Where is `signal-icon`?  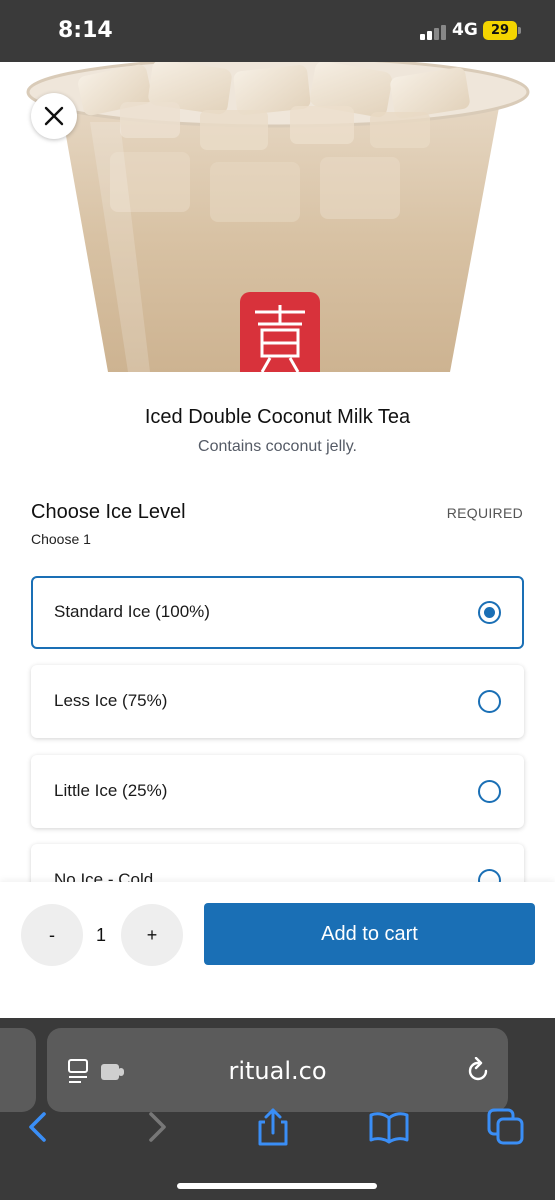
signal-icon is located at coordinates (434, 32).